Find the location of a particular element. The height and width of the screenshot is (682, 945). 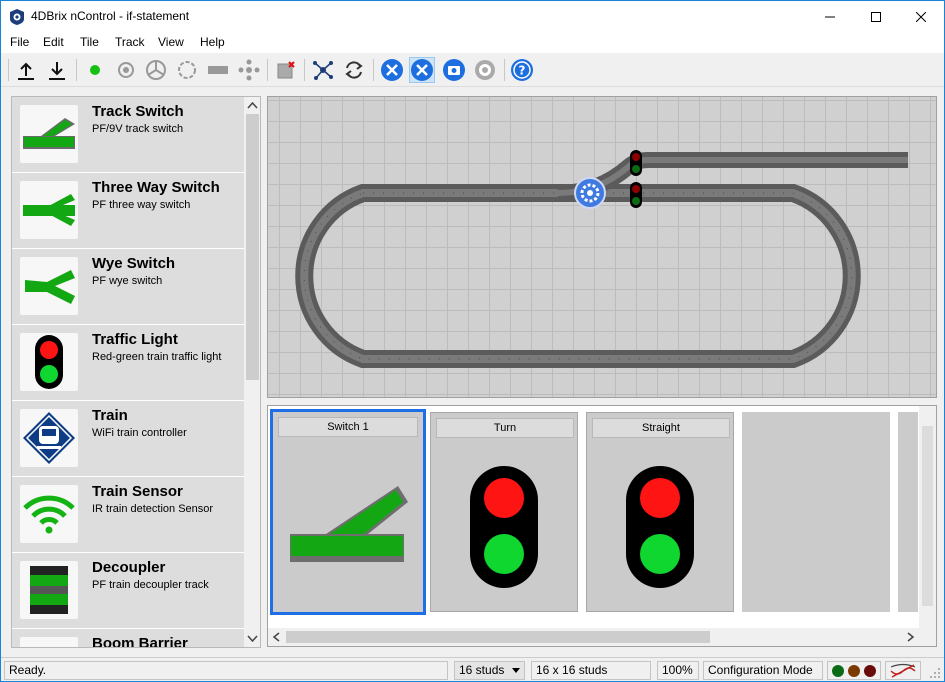

help-button: ? is located at coordinates (522, 70).